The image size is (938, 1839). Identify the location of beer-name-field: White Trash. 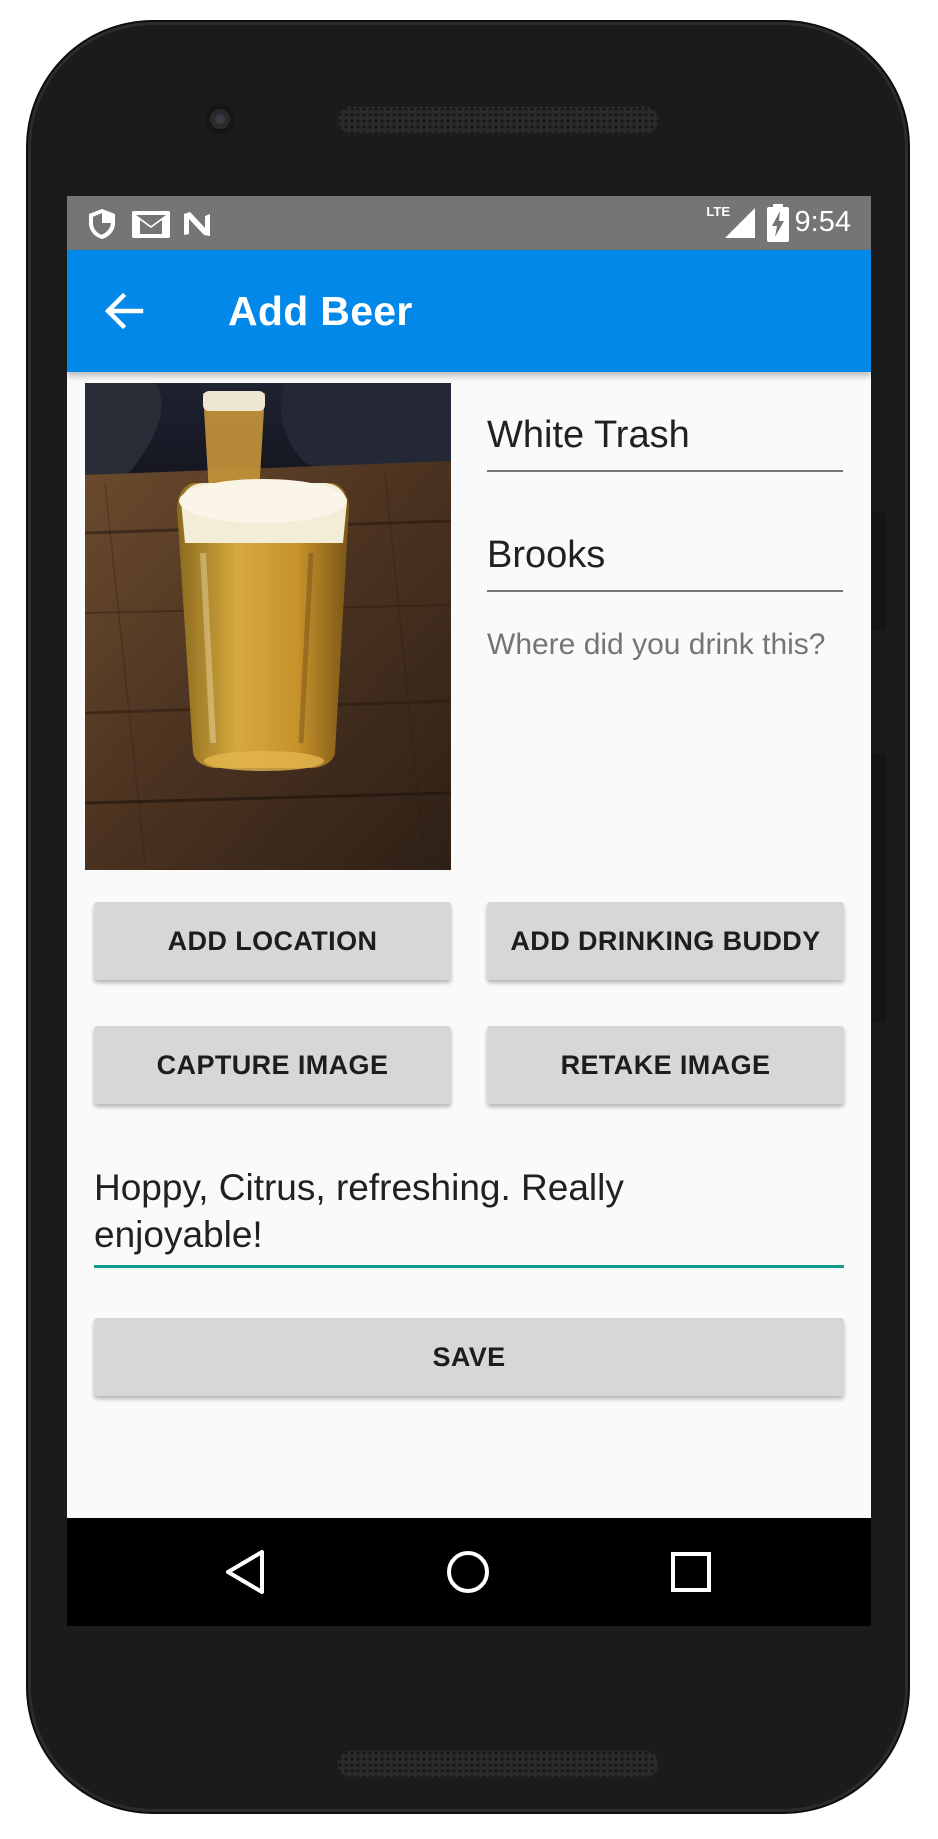
(665, 449).